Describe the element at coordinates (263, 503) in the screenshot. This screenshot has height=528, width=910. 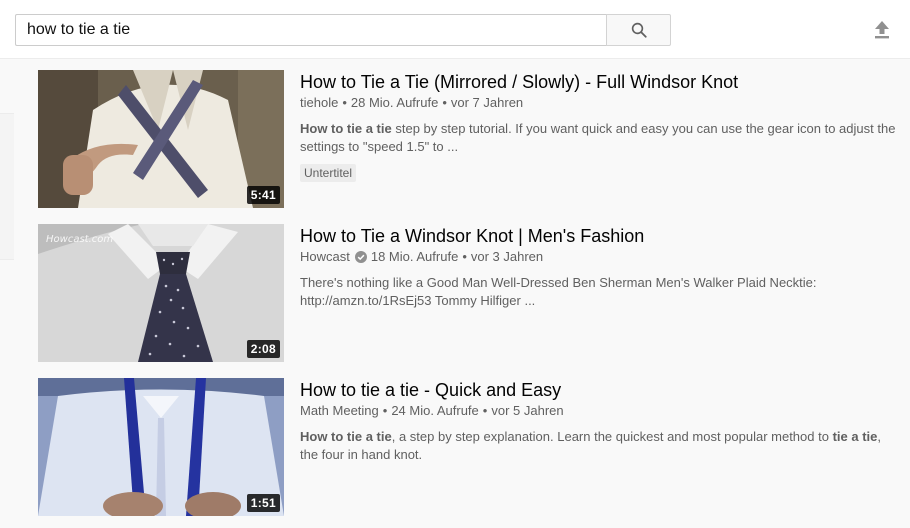
I see `video-duration: 1:51` at that location.